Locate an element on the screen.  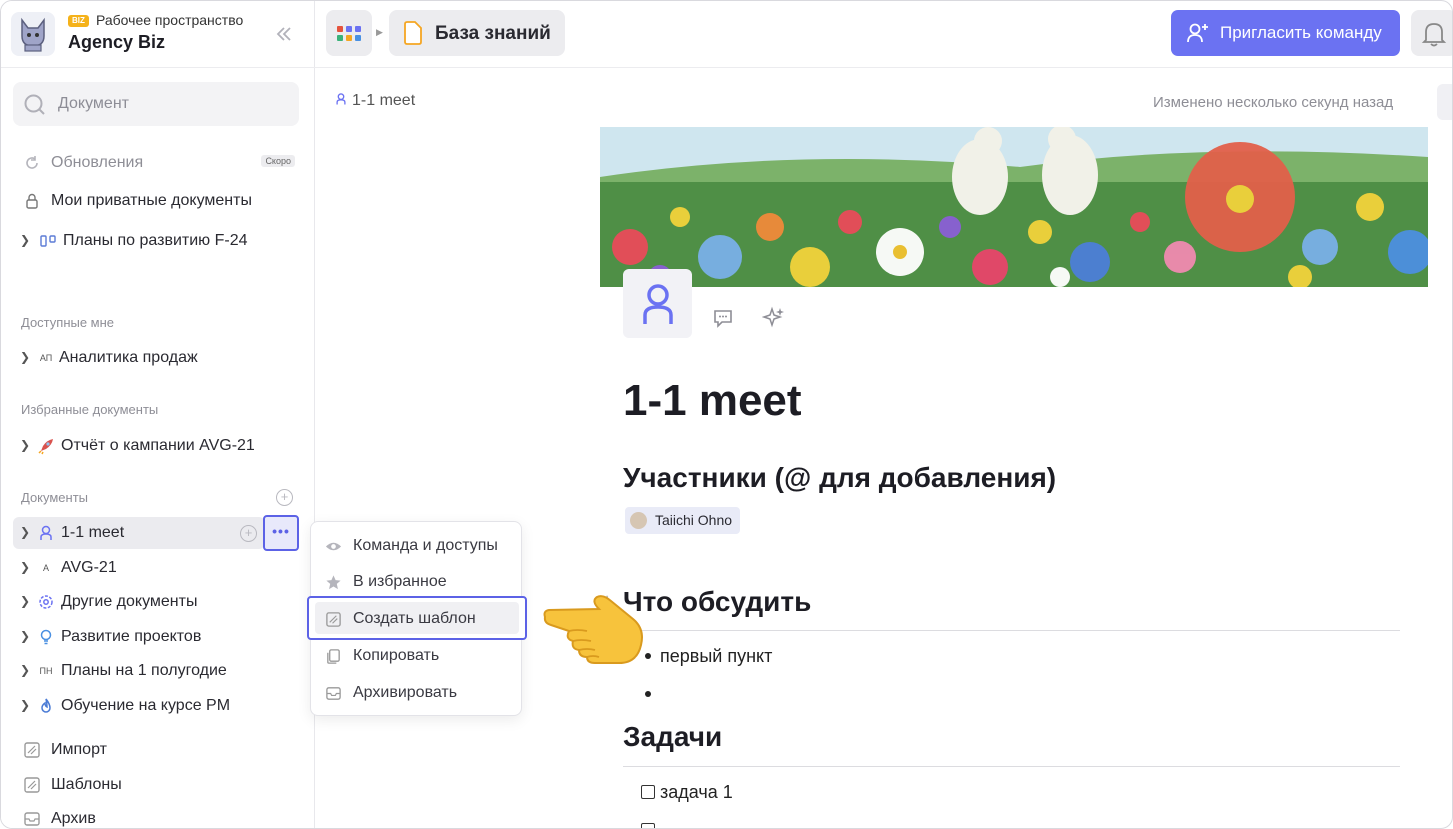
document-icon is located at coordinates (413, 33).